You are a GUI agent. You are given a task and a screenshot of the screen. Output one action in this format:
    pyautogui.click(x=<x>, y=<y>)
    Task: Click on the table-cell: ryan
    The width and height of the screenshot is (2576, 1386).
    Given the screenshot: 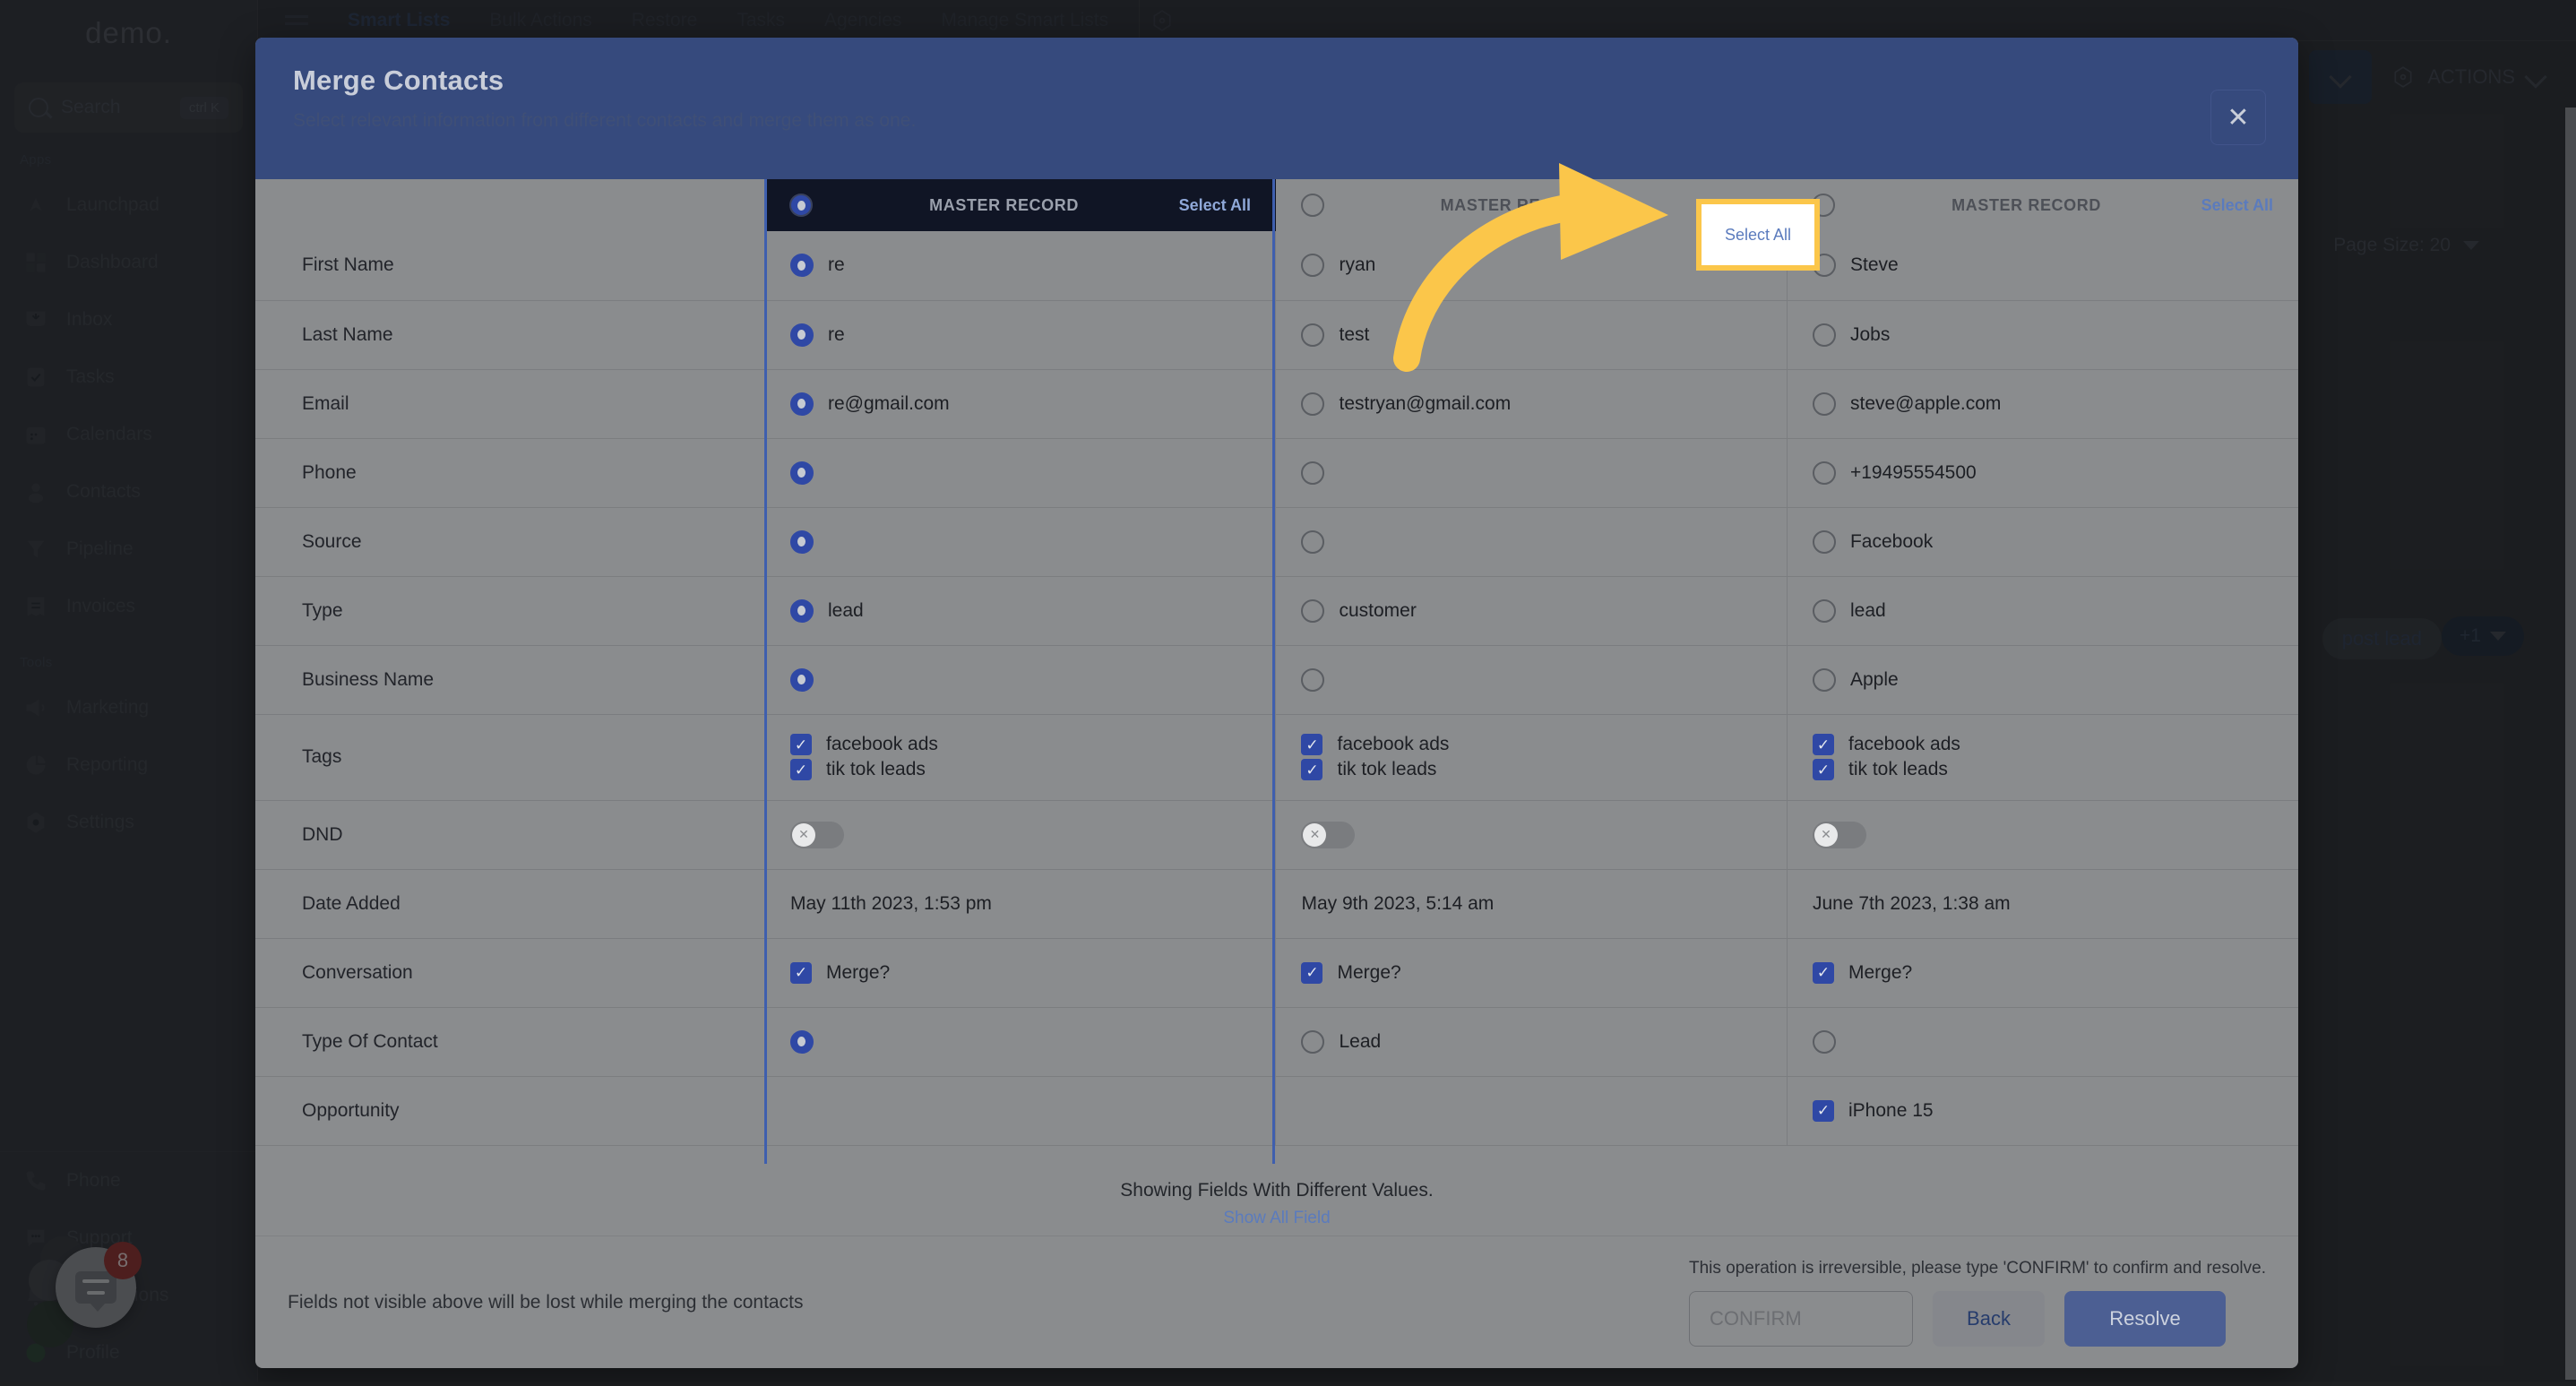 What is the action you would take?
    pyautogui.click(x=1532, y=265)
    